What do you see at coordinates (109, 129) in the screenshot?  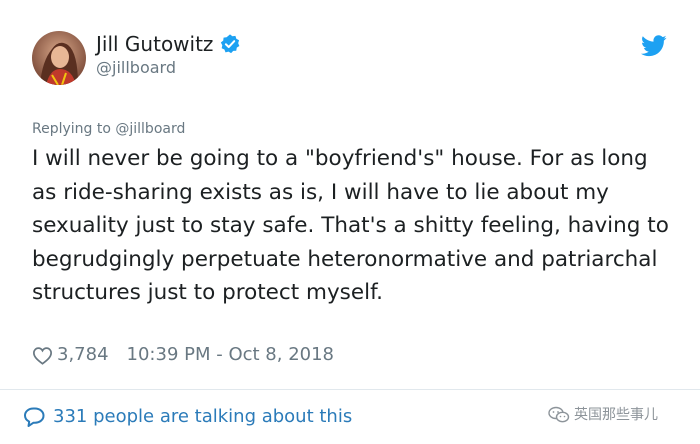 I see `reply-context: Replying to @jillboard` at bounding box center [109, 129].